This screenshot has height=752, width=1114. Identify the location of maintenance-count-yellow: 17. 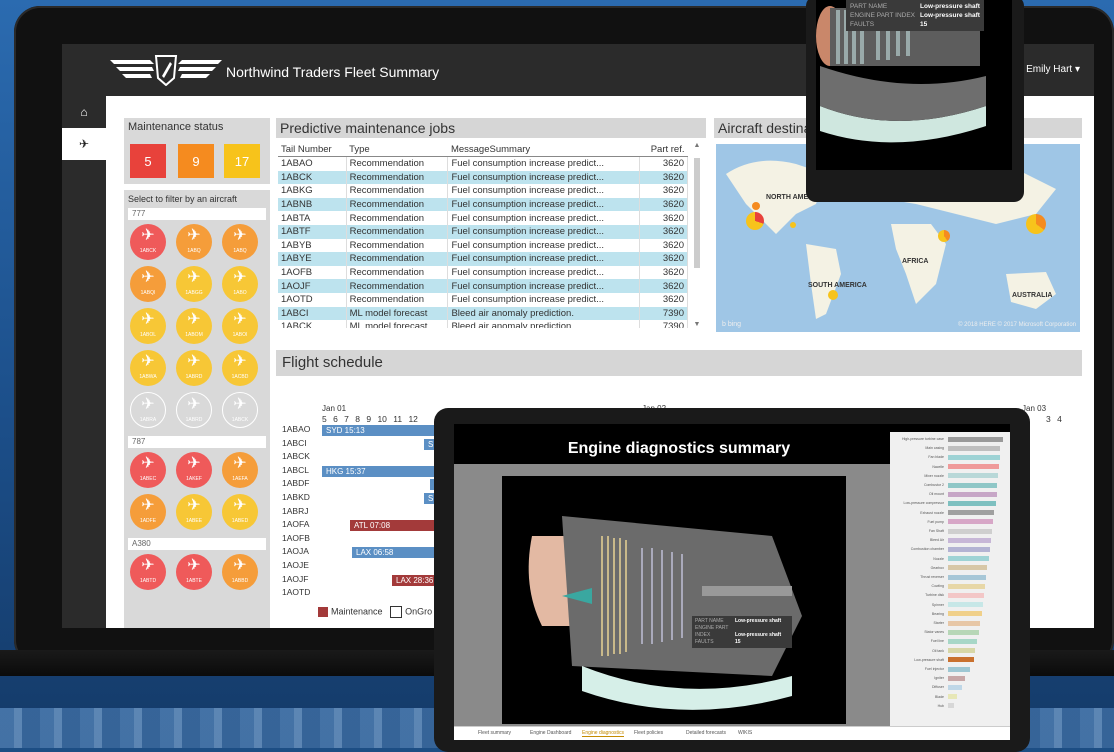
(242, 161).